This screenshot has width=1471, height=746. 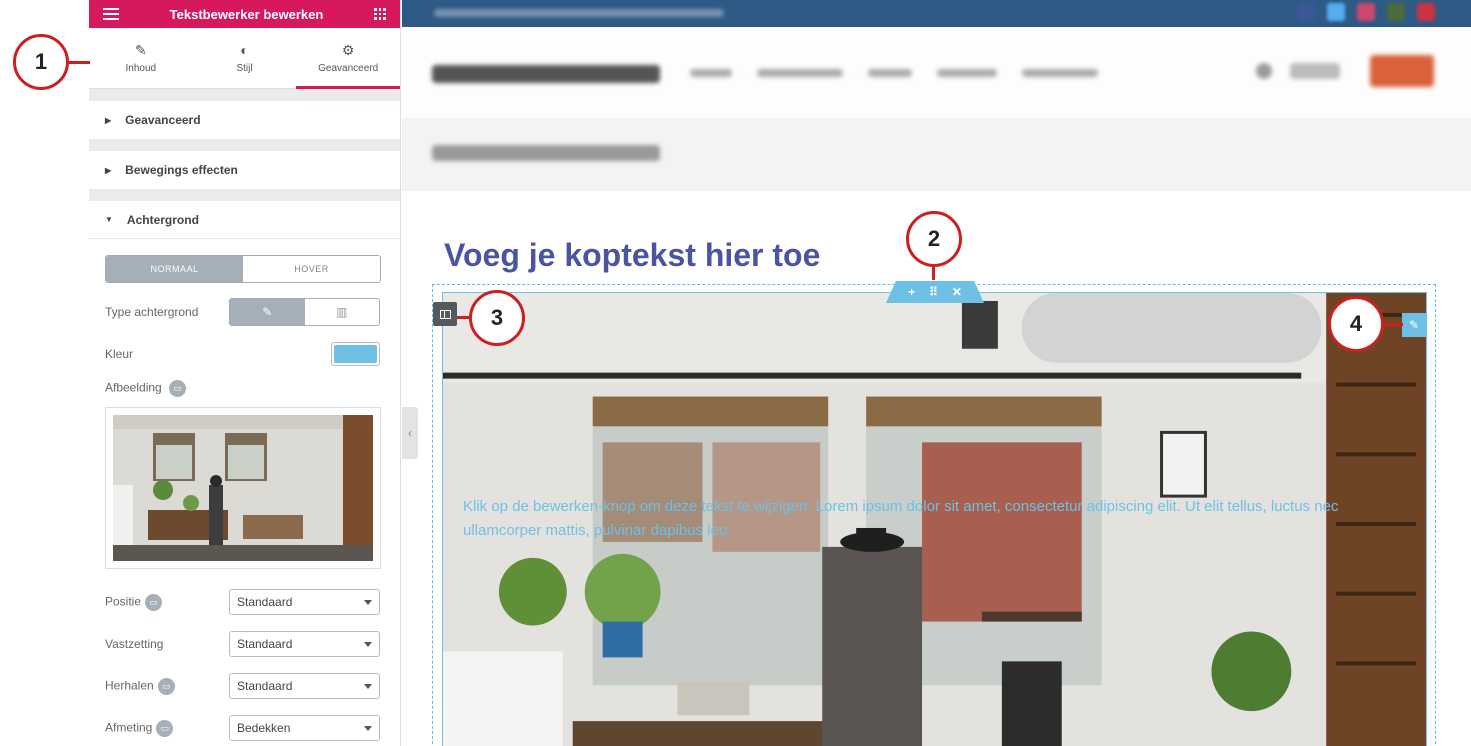 I want to click on add-section-icon: +, so click(x=911, y=292).